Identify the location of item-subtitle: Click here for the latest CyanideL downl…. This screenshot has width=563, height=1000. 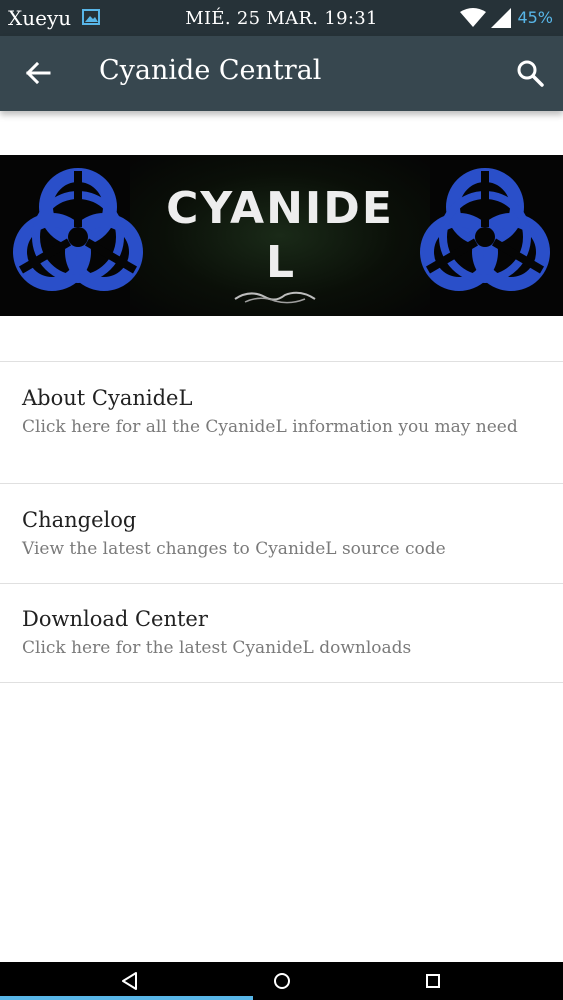
(217, 648).